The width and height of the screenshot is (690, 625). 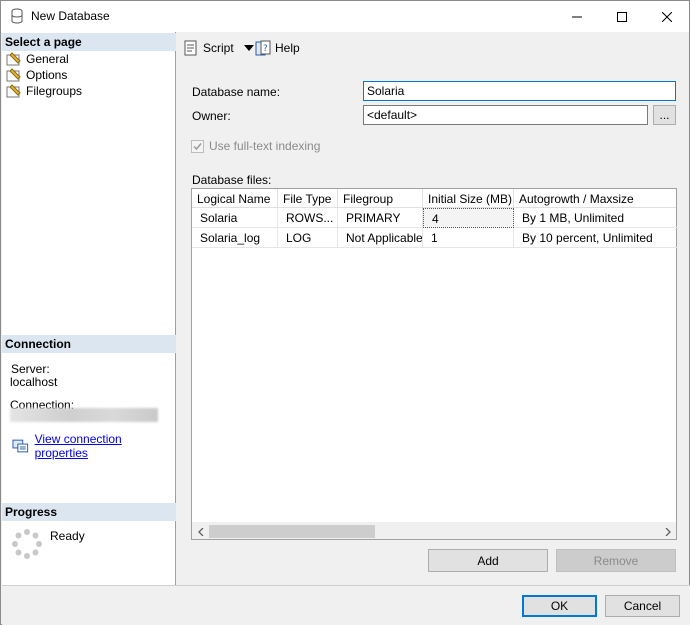 I want to click on cell-logical-name: Solaria_log, so click(x=235, y=238).